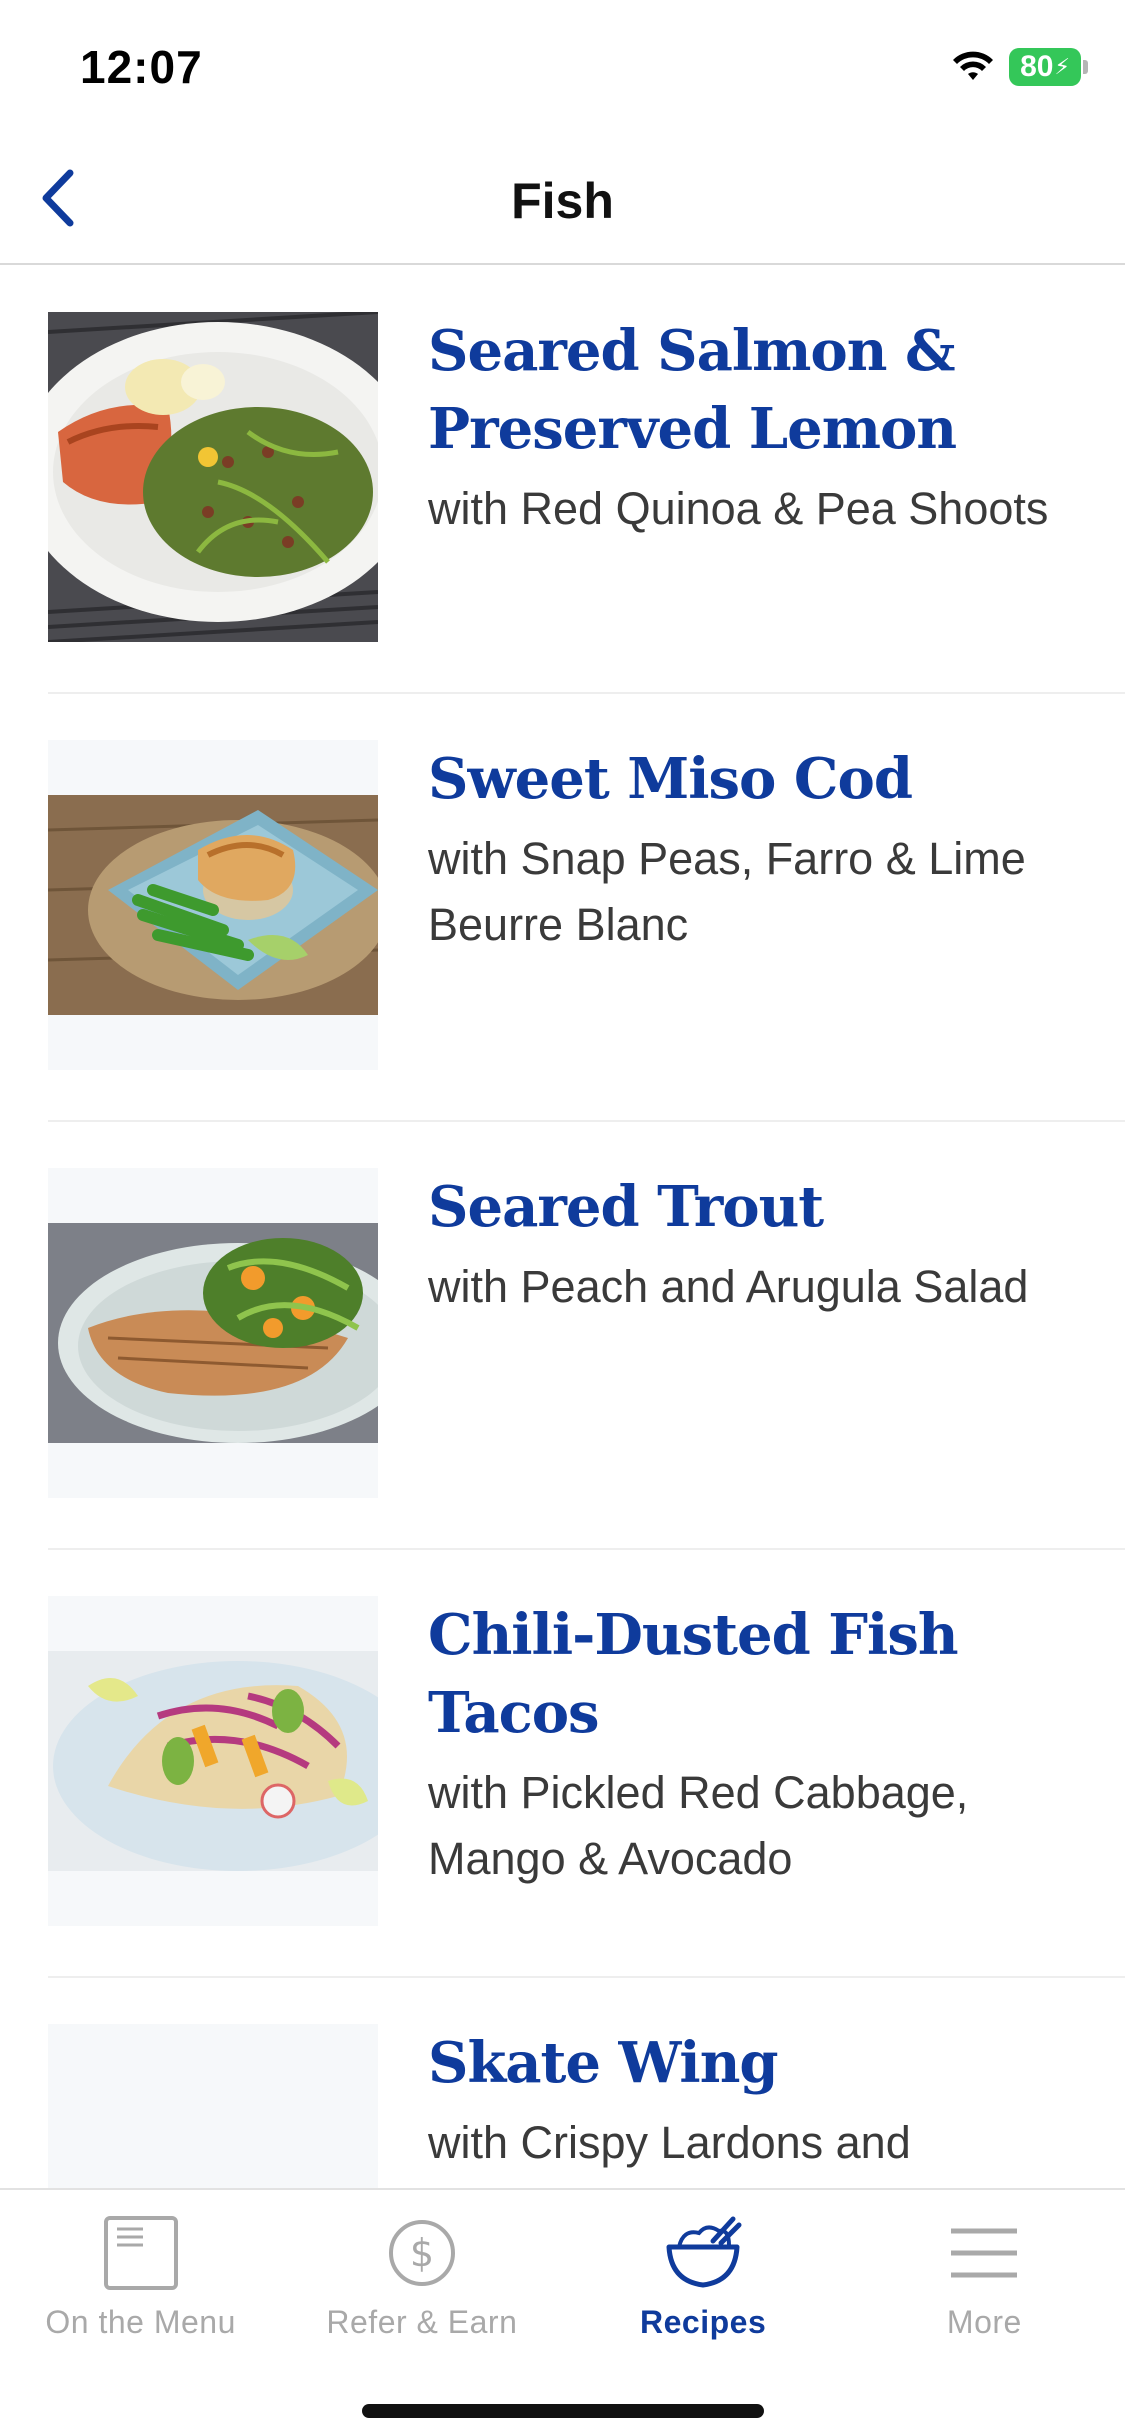 The width and height of the screenshot is (1125, 2436). Describe the element at coordinates (670, 779) in the screenshot. I see `recipe-title: Sweet Miso Cod` at that location.